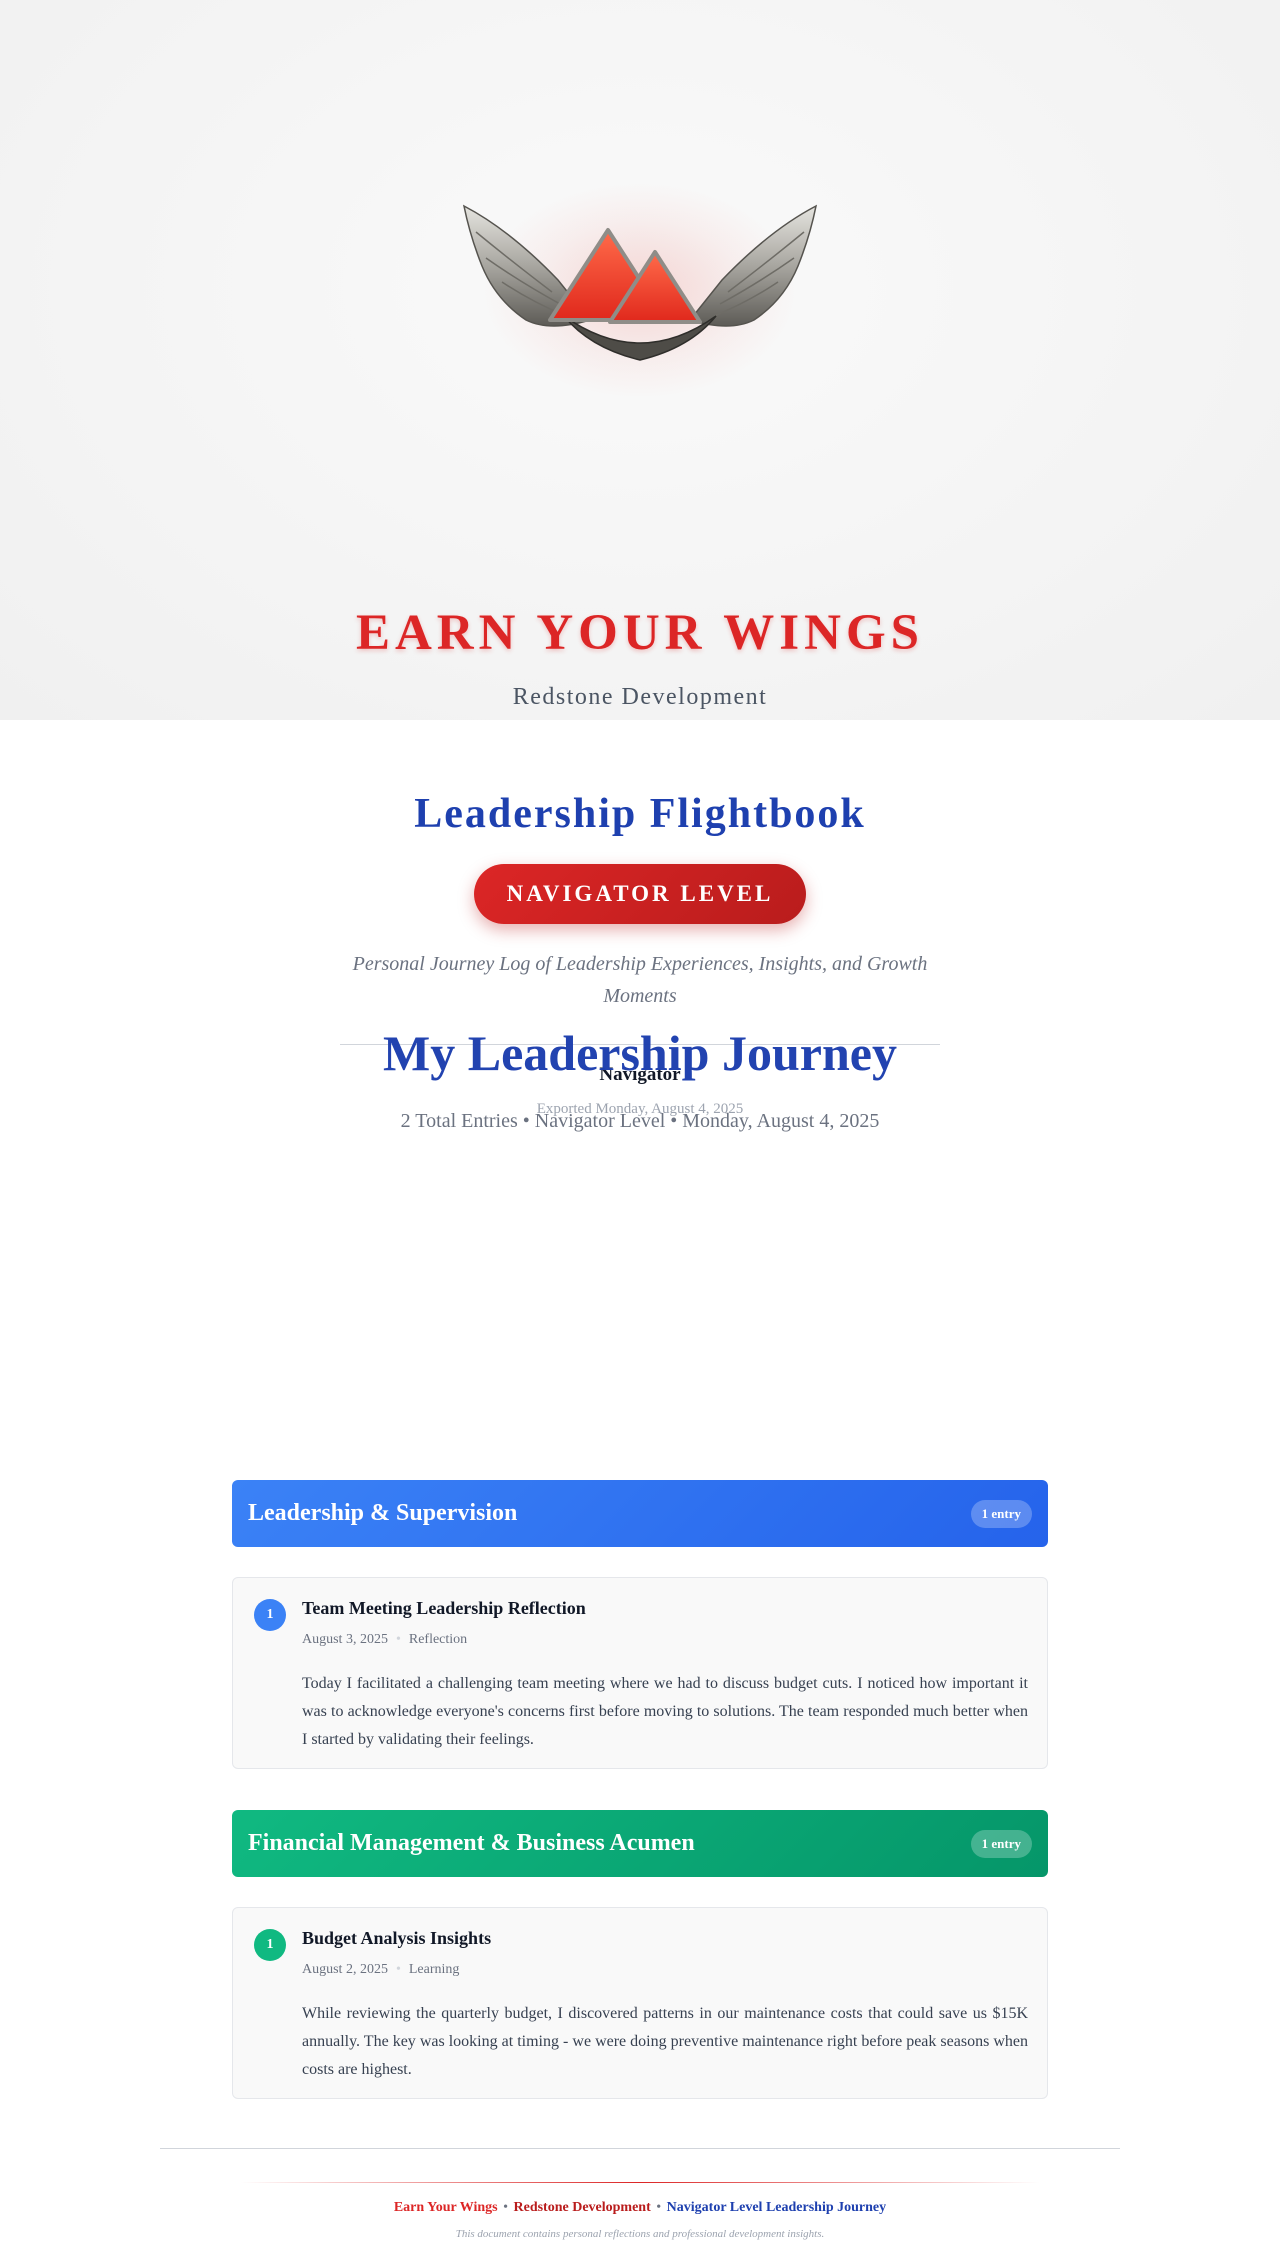  What do you see at coordinates (640, 1513) in the screenshot?
I see `category-header-leadership: Leadership & Supervision 1 entry` at bounding box center [640, 1513].